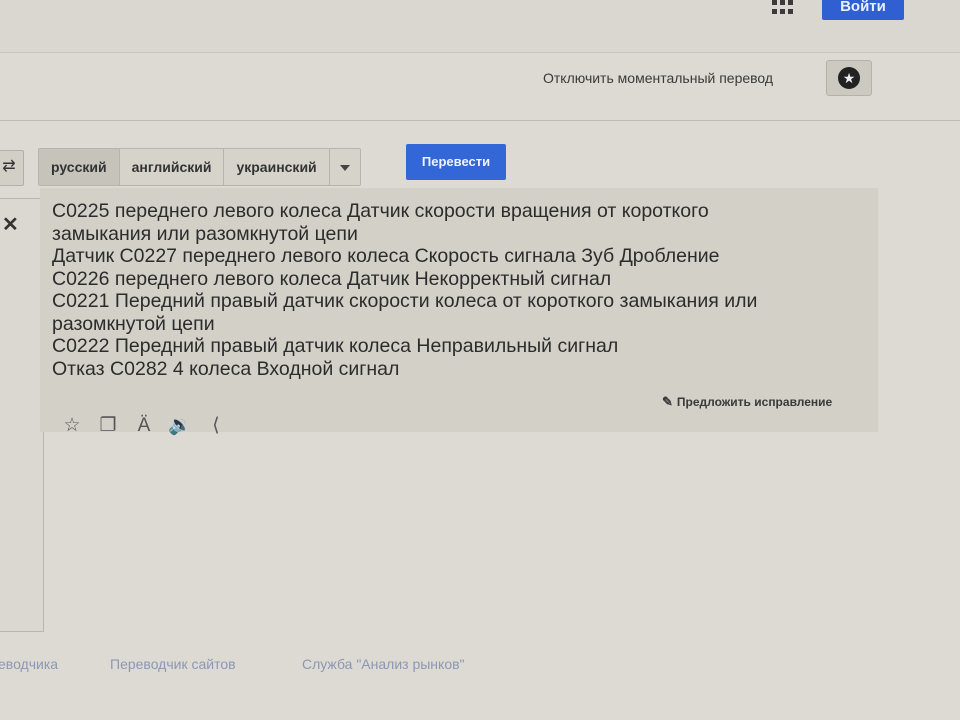 The image size is (960, 720). What do you see at coordinates (205, 233) in the screenshot?
I see `result-line: замыкания или разомкнутой цепи` at bounding box center [205, 233].